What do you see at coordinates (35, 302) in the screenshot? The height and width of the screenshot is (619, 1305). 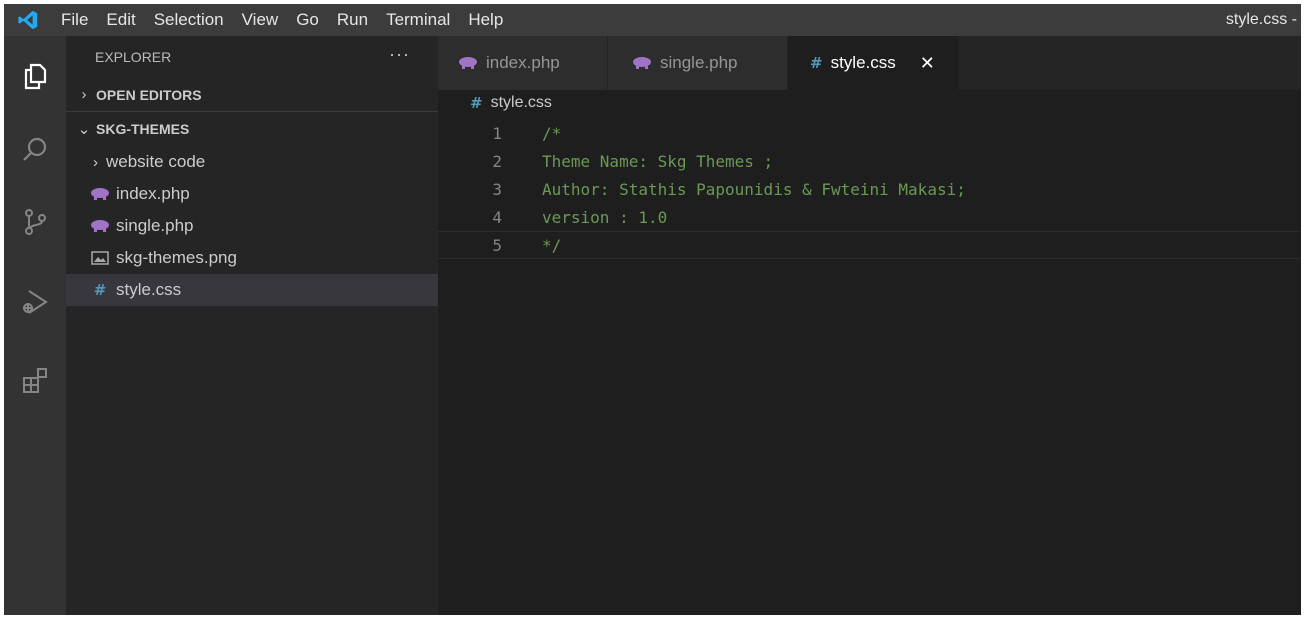 I see `run-debug-icon` at bounding box center [35, 302].